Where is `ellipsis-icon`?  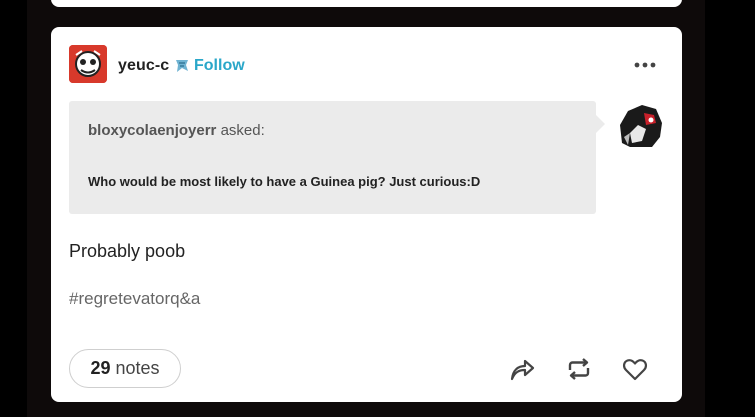 ellipsis-icon is located at coordinates (645, 65).